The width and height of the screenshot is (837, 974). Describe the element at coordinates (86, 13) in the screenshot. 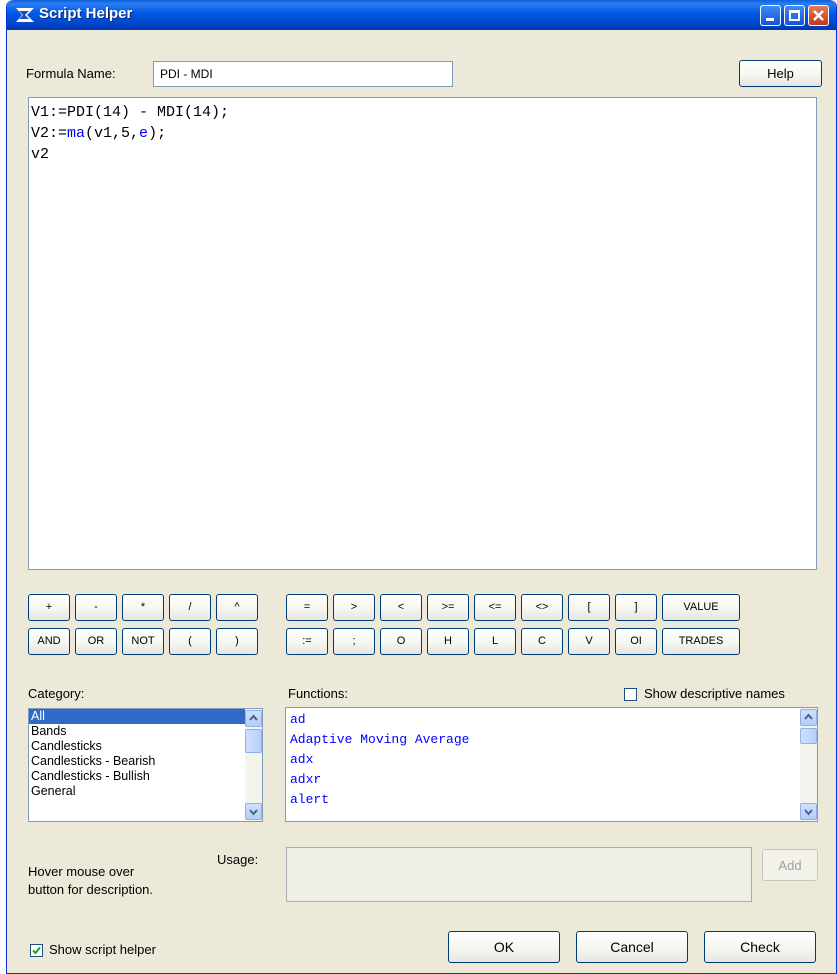

I see `window-title: Script Helper` at that location.